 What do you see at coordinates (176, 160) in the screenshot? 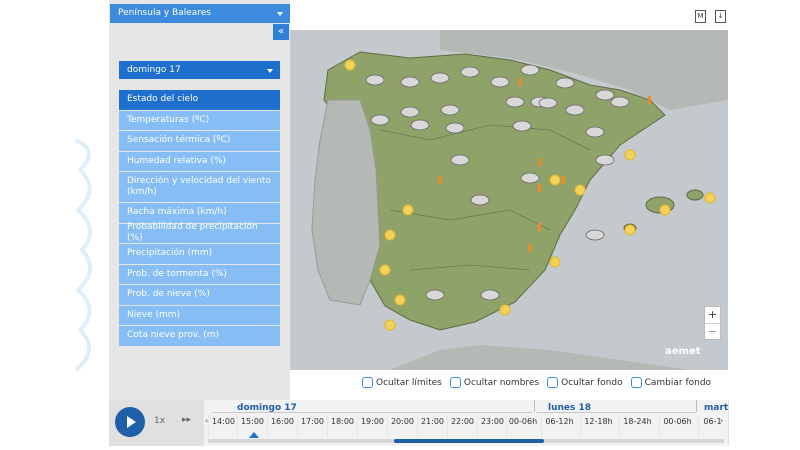
I see `menu-item-label: Humedad relativa (%)` at bounding box center [176, 160].